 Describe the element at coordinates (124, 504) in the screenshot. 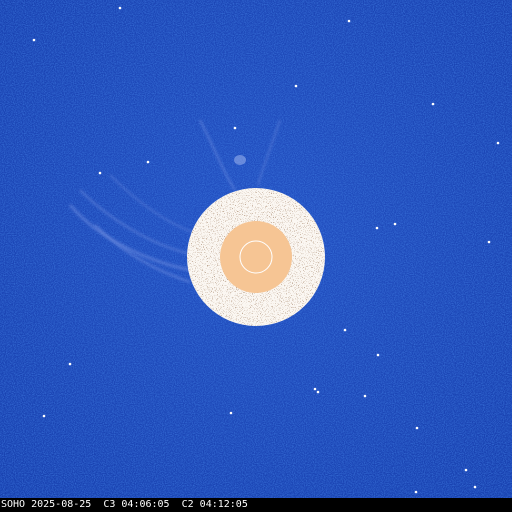

I see `caption-text: SOHO 2025-08-25 C3 04:06:05 C2 04:12:05` at that location.